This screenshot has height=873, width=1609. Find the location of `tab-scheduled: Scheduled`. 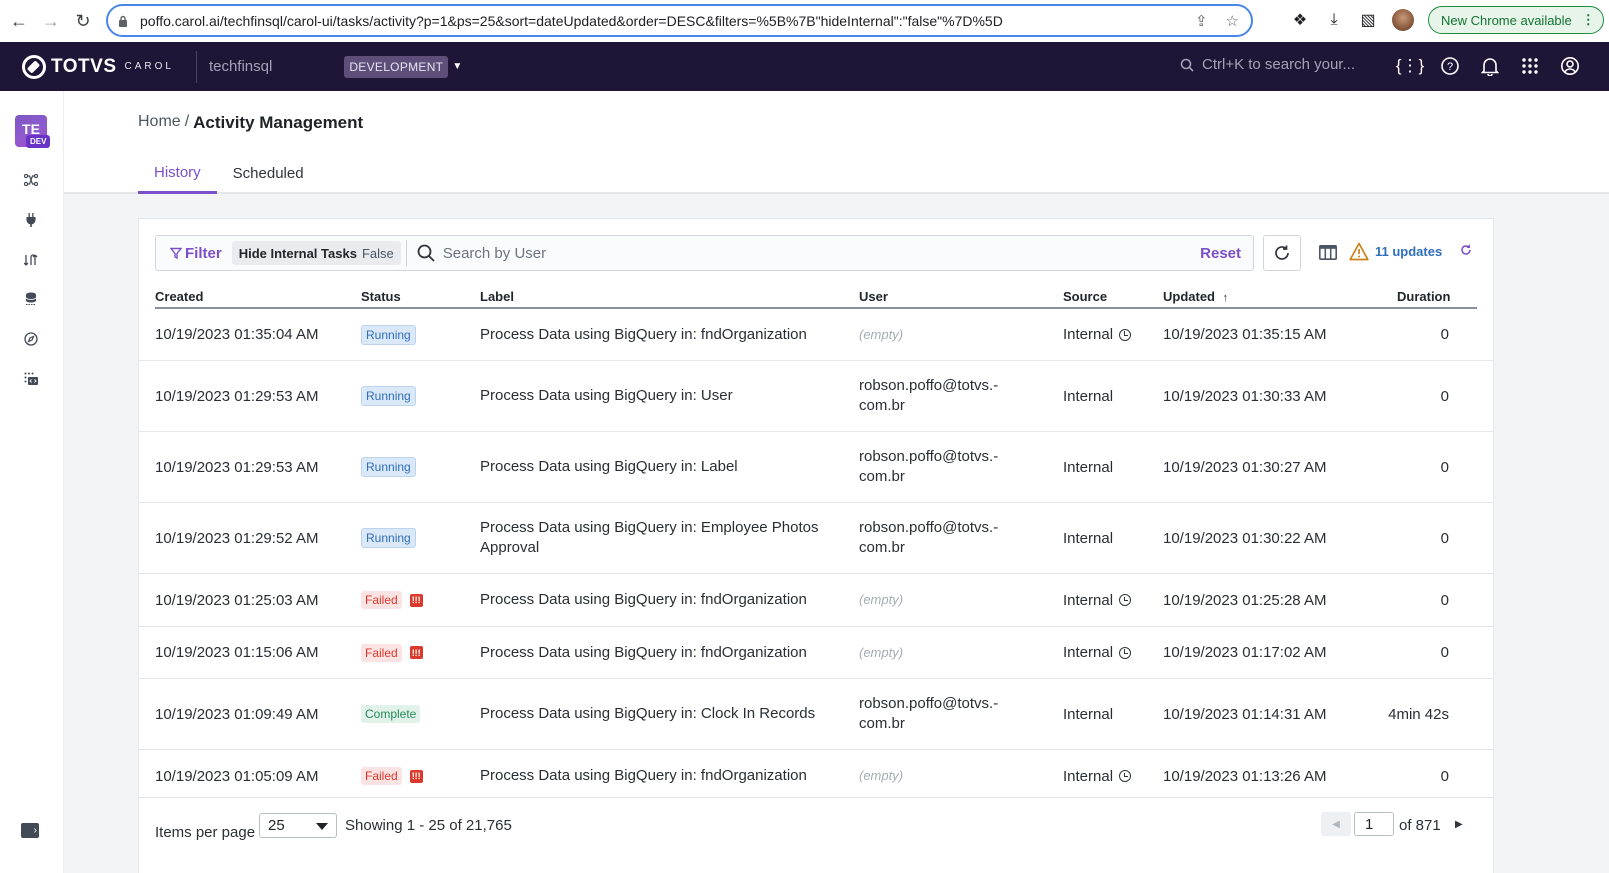

tab-scheduled: Scheduled is located at coordinates (268, 173).